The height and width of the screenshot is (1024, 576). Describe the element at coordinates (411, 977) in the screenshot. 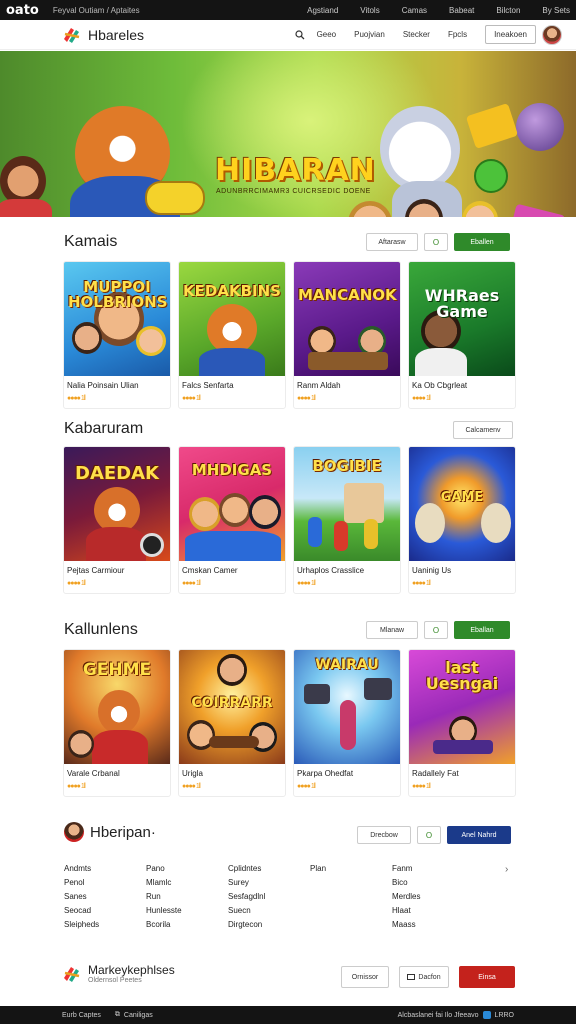

I see `folder-icon` at that location.